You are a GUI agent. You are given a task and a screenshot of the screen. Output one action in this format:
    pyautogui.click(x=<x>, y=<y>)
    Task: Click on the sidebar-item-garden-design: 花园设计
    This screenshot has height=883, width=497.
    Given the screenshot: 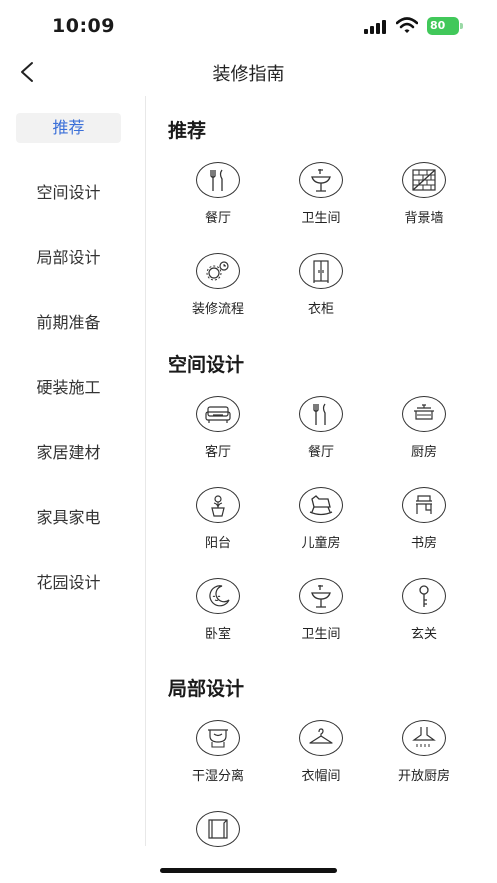 What is the action you would take?
    pyautogui.click(x=68, y=583)
    